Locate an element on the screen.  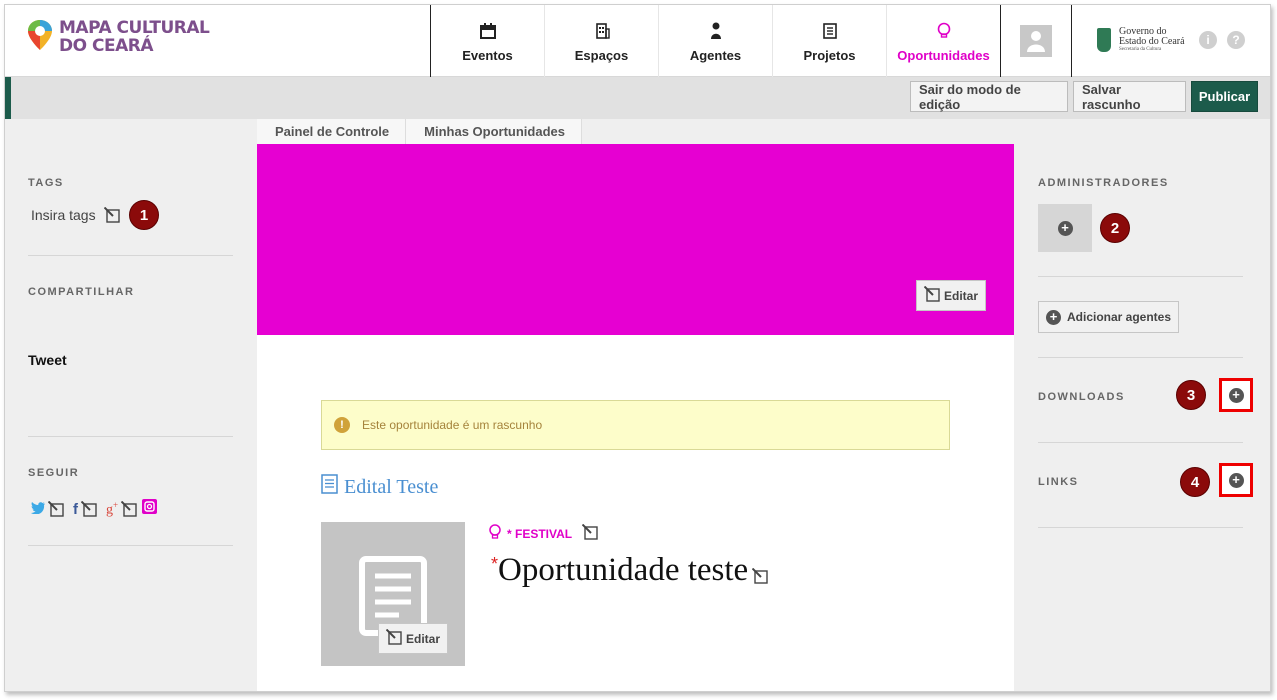
person-icon is located at coordinates (716, 31).